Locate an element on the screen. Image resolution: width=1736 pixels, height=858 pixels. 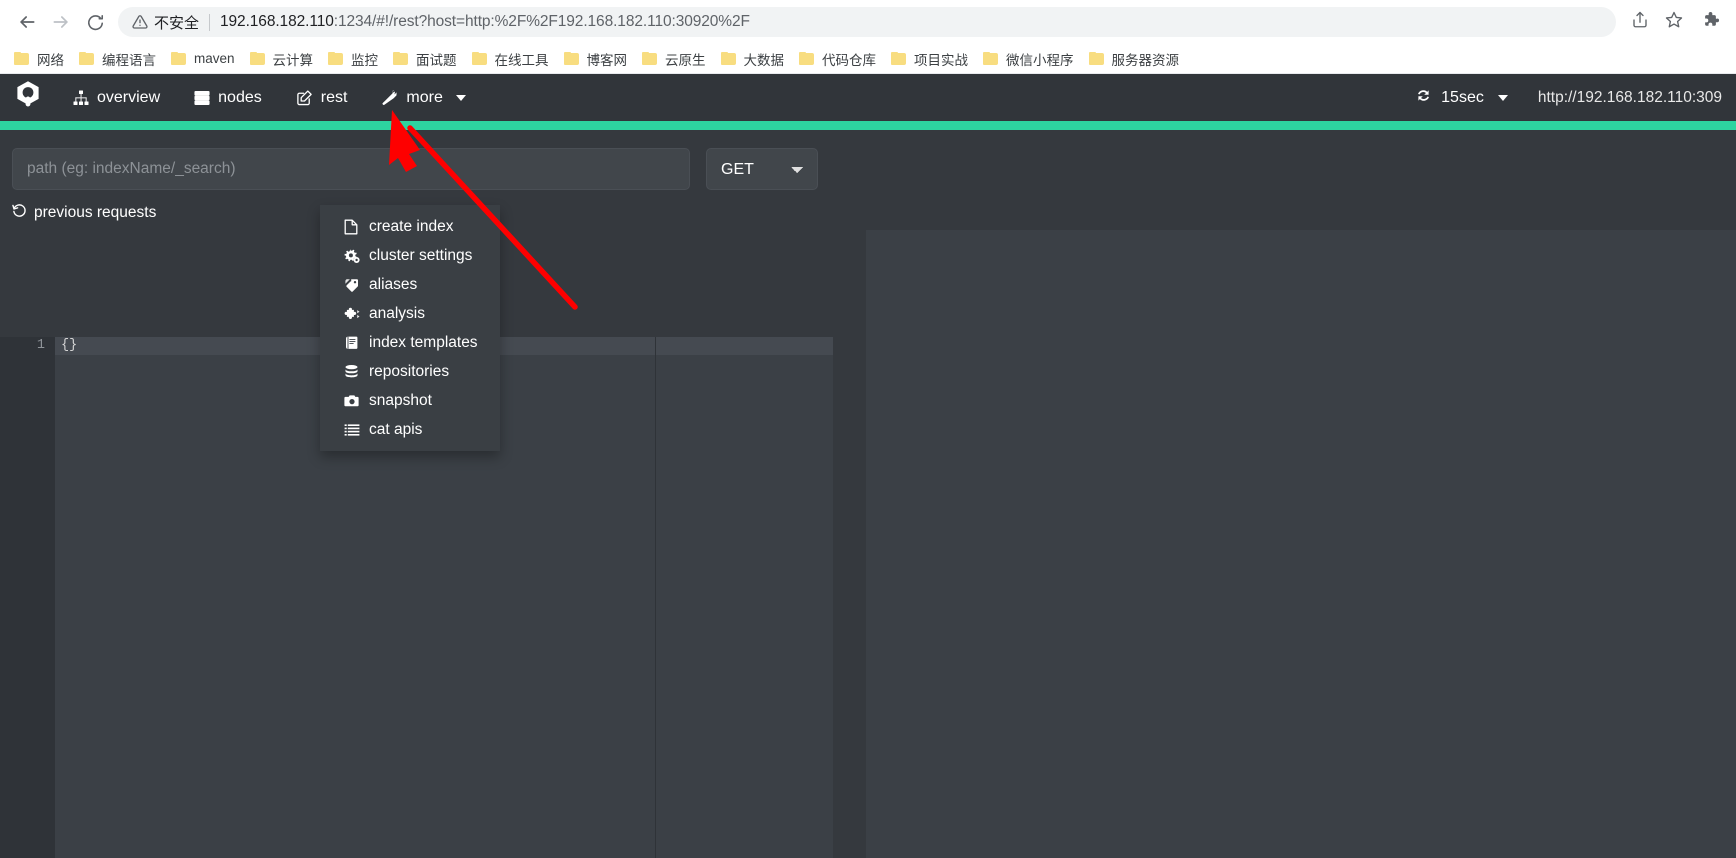
bookmark-label: 监控 is located at coordinates (365, 60).